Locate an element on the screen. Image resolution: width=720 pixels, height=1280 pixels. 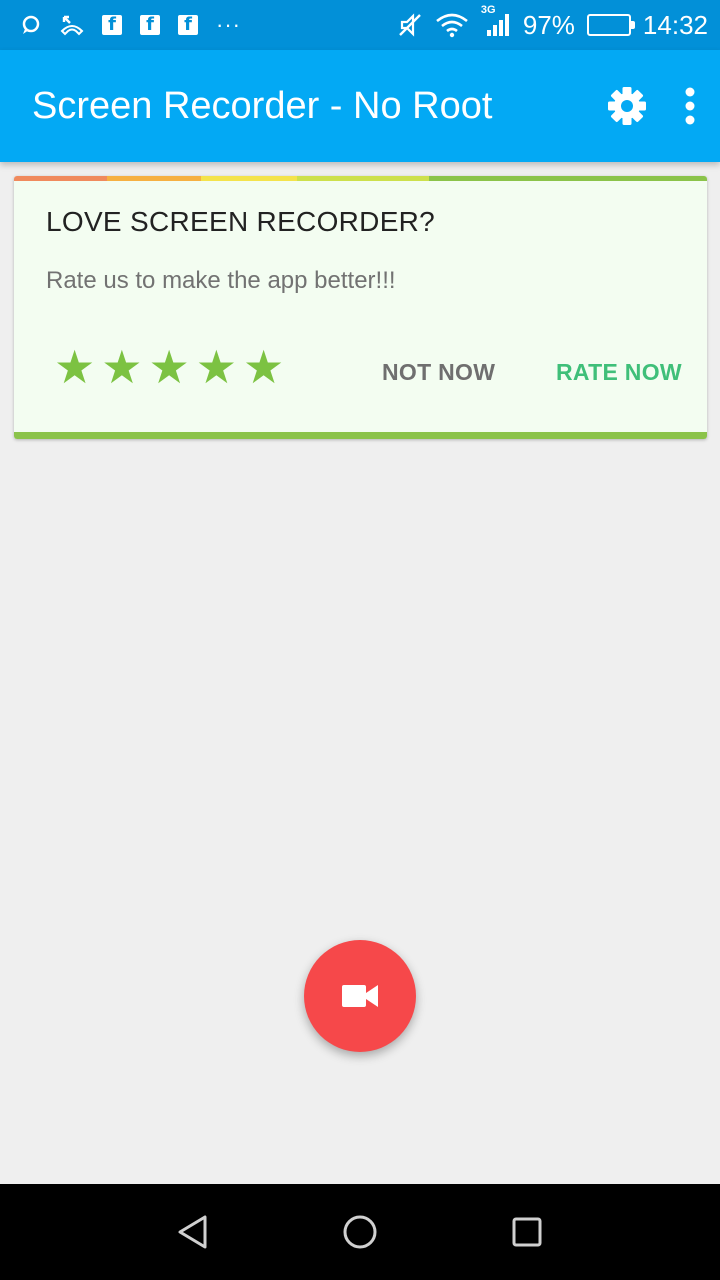
not-now-button: NOT NOW is located at coordinates (438, 372).